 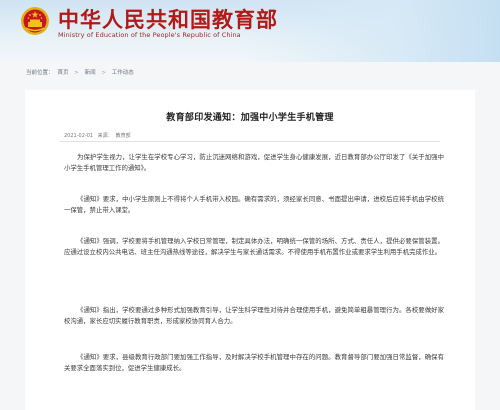 I want to click on article-meta: 2021-02-01 来源： 教育部, so click(x=99, y=135).